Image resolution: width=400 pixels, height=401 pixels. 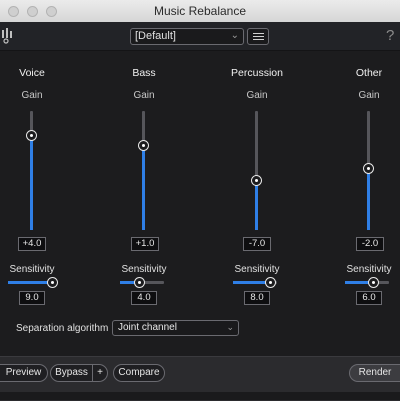 What do you see at coordinates (139, 373) in the screenshot?
I see `compare-button: Compare` at bounding box center [139, 373].